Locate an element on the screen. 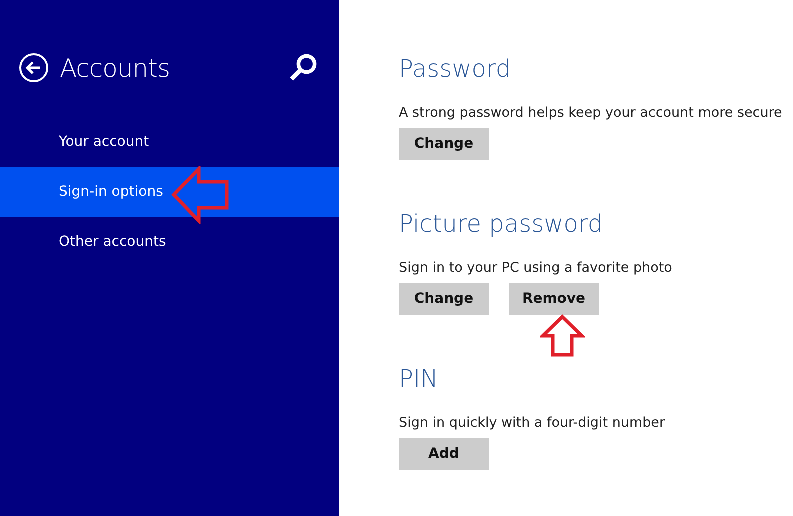 This screenshot has width=793, height=516. section-description: A strong password helps keep your account more secure is located at coordinates (590, 113).